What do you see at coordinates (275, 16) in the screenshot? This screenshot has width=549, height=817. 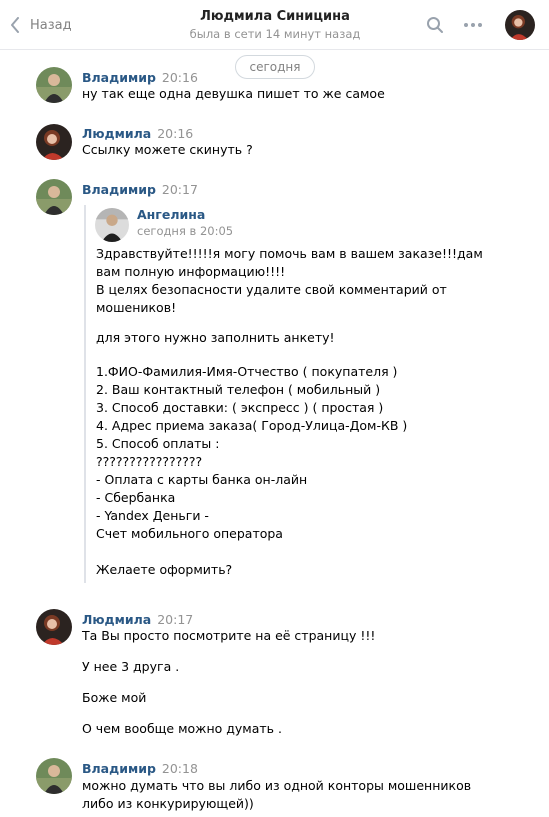 I see `chat-title: Людмила Синицина` at bounding box center [275, 16].